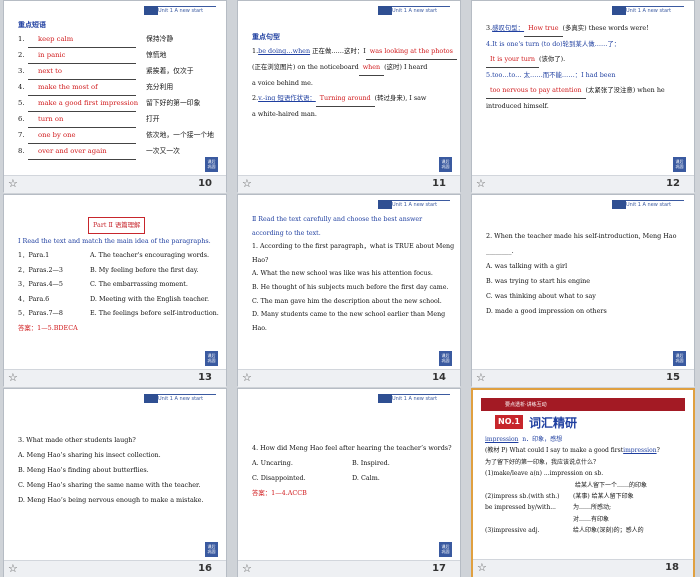  I want to click on slide-footer: ☆ 14, so click(349, 378).